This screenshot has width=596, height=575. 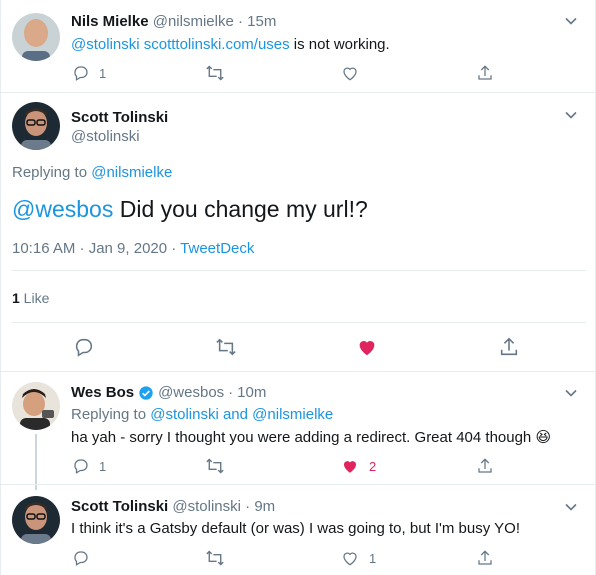 I want to click on tweet1-retweet-icon, so click(x=215, y=73).